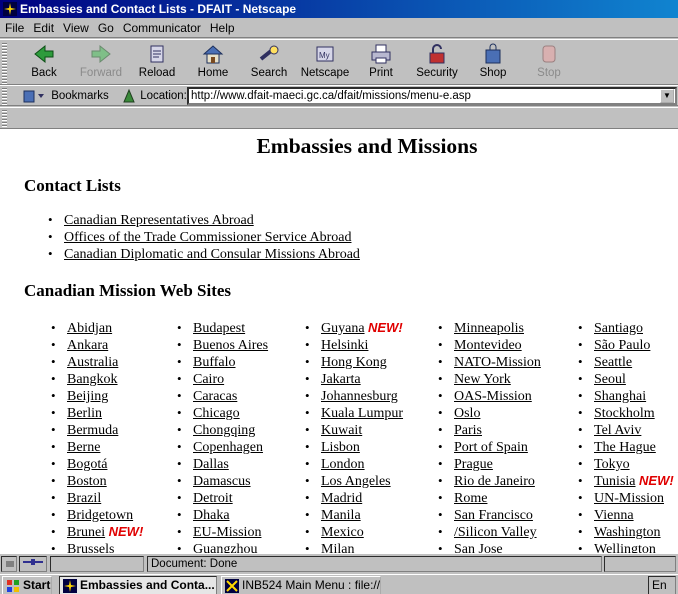 This screenshot has width=678, height=594. Describe the element at coordinates (343, 328) in the screenshot. I see `mission-link: Guyana` at that location.